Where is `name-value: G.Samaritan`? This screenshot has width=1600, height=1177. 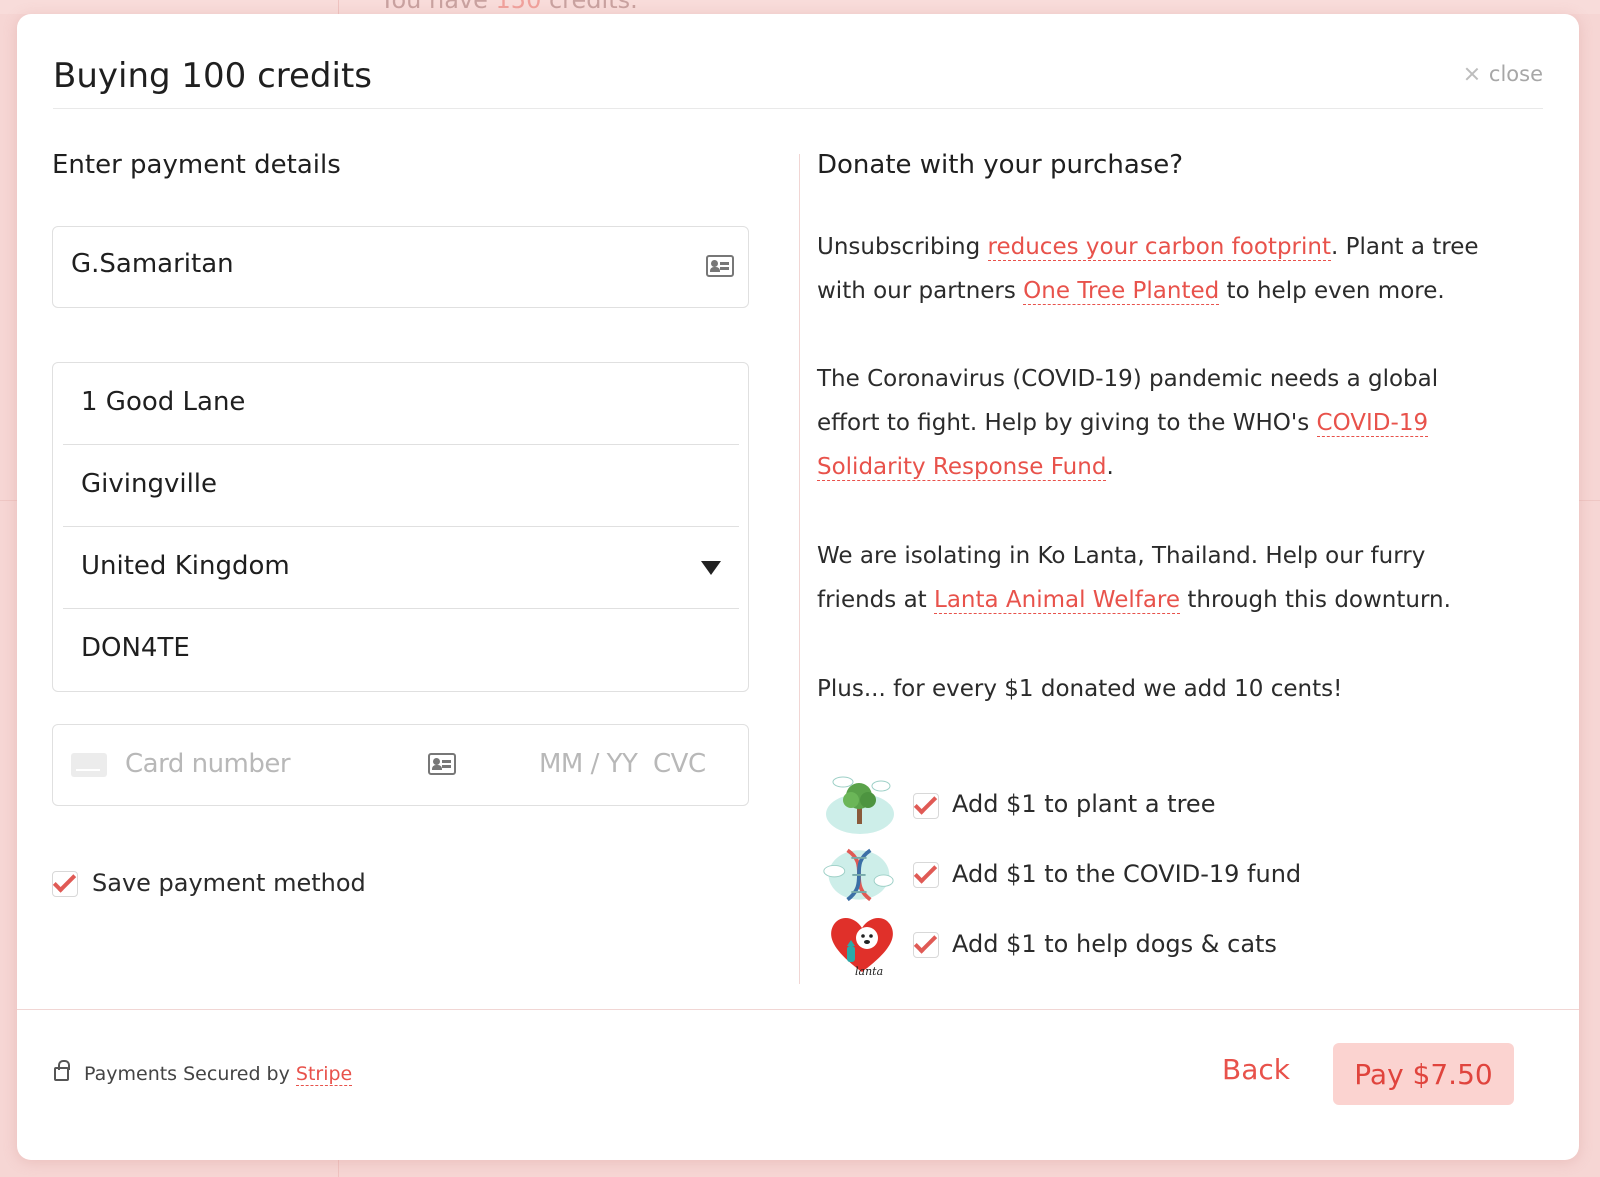
name-value: G.Samaritan is located at coordinates (152, 264).